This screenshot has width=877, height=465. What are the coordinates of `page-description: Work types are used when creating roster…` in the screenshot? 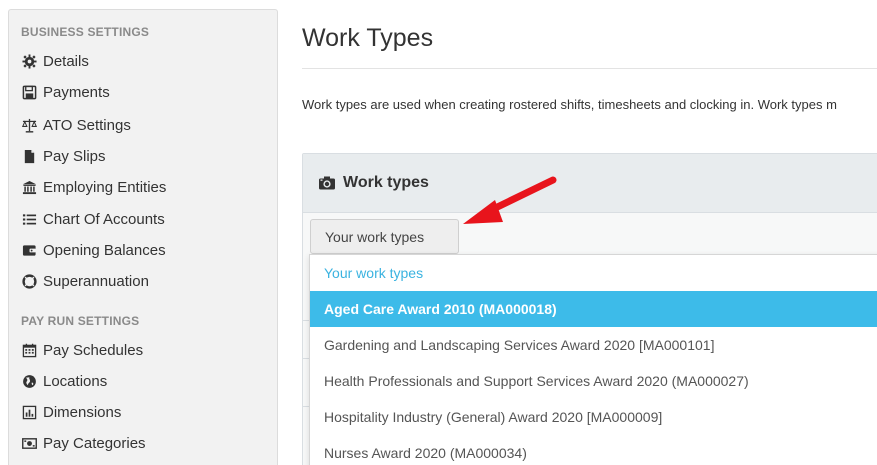 It's located at (569, 104).